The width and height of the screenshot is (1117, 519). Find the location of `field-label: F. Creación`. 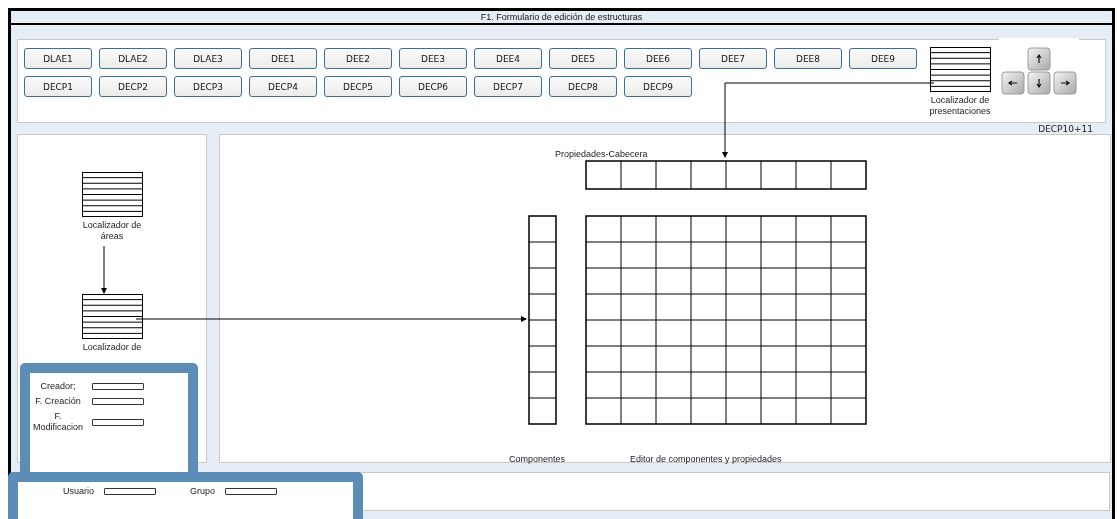

field-label: F. Creación is located at coordinates (58, 401).